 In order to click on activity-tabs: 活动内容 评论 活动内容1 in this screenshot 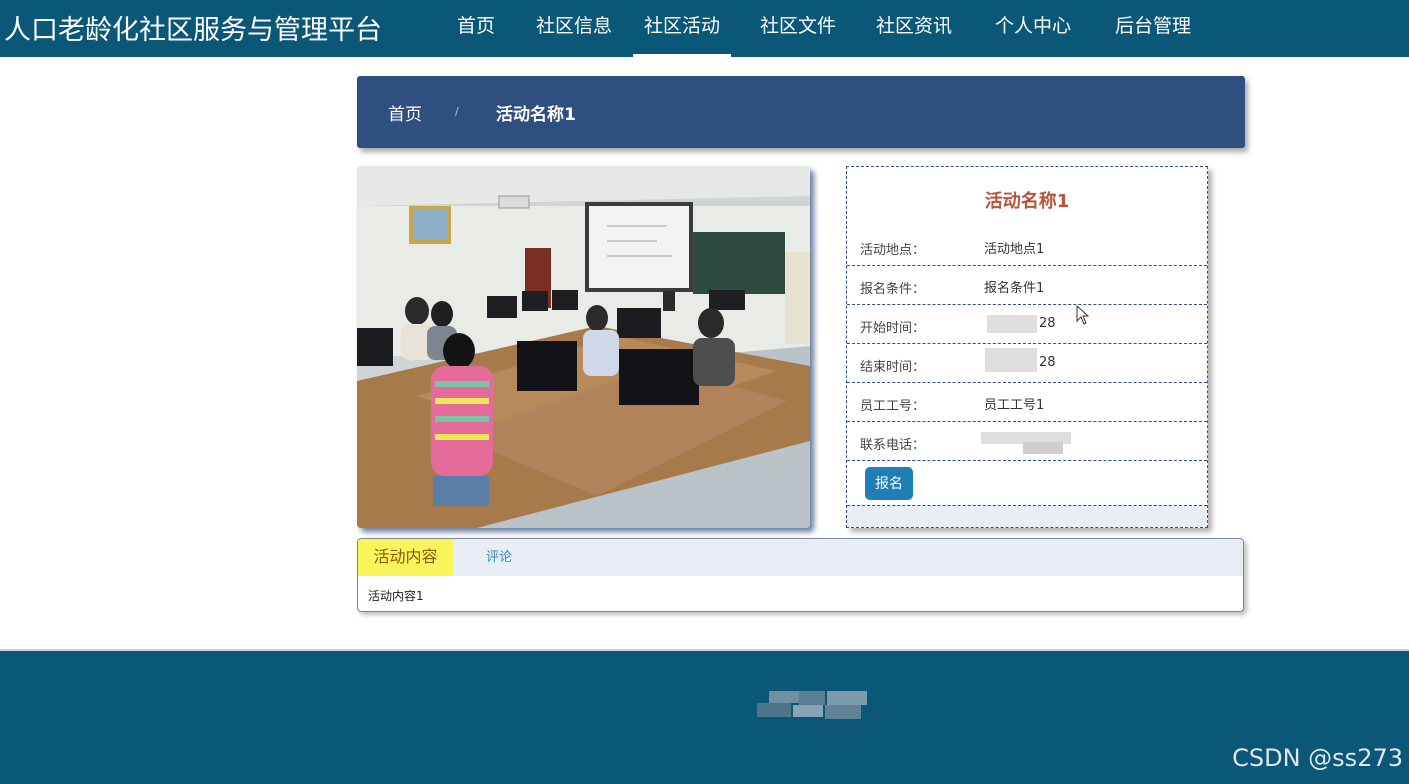, I will do `click(800, 575)`.